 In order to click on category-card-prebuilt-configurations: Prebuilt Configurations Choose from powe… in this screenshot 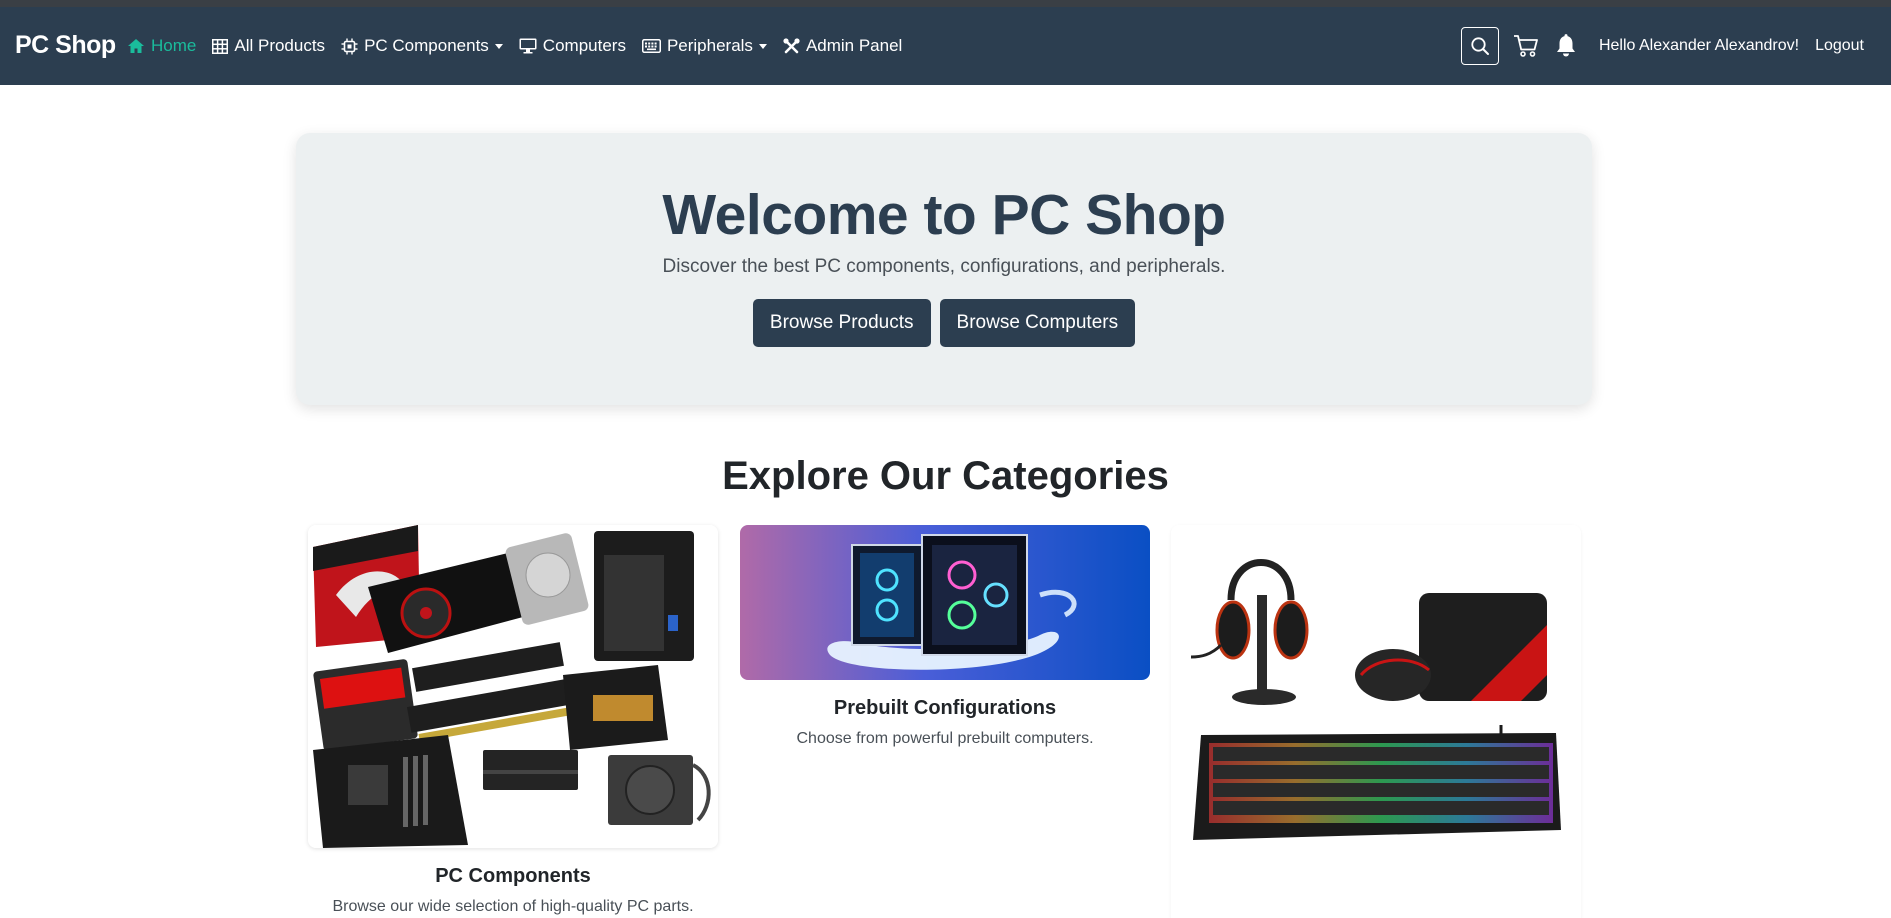, I will do `click(945, 636)`.